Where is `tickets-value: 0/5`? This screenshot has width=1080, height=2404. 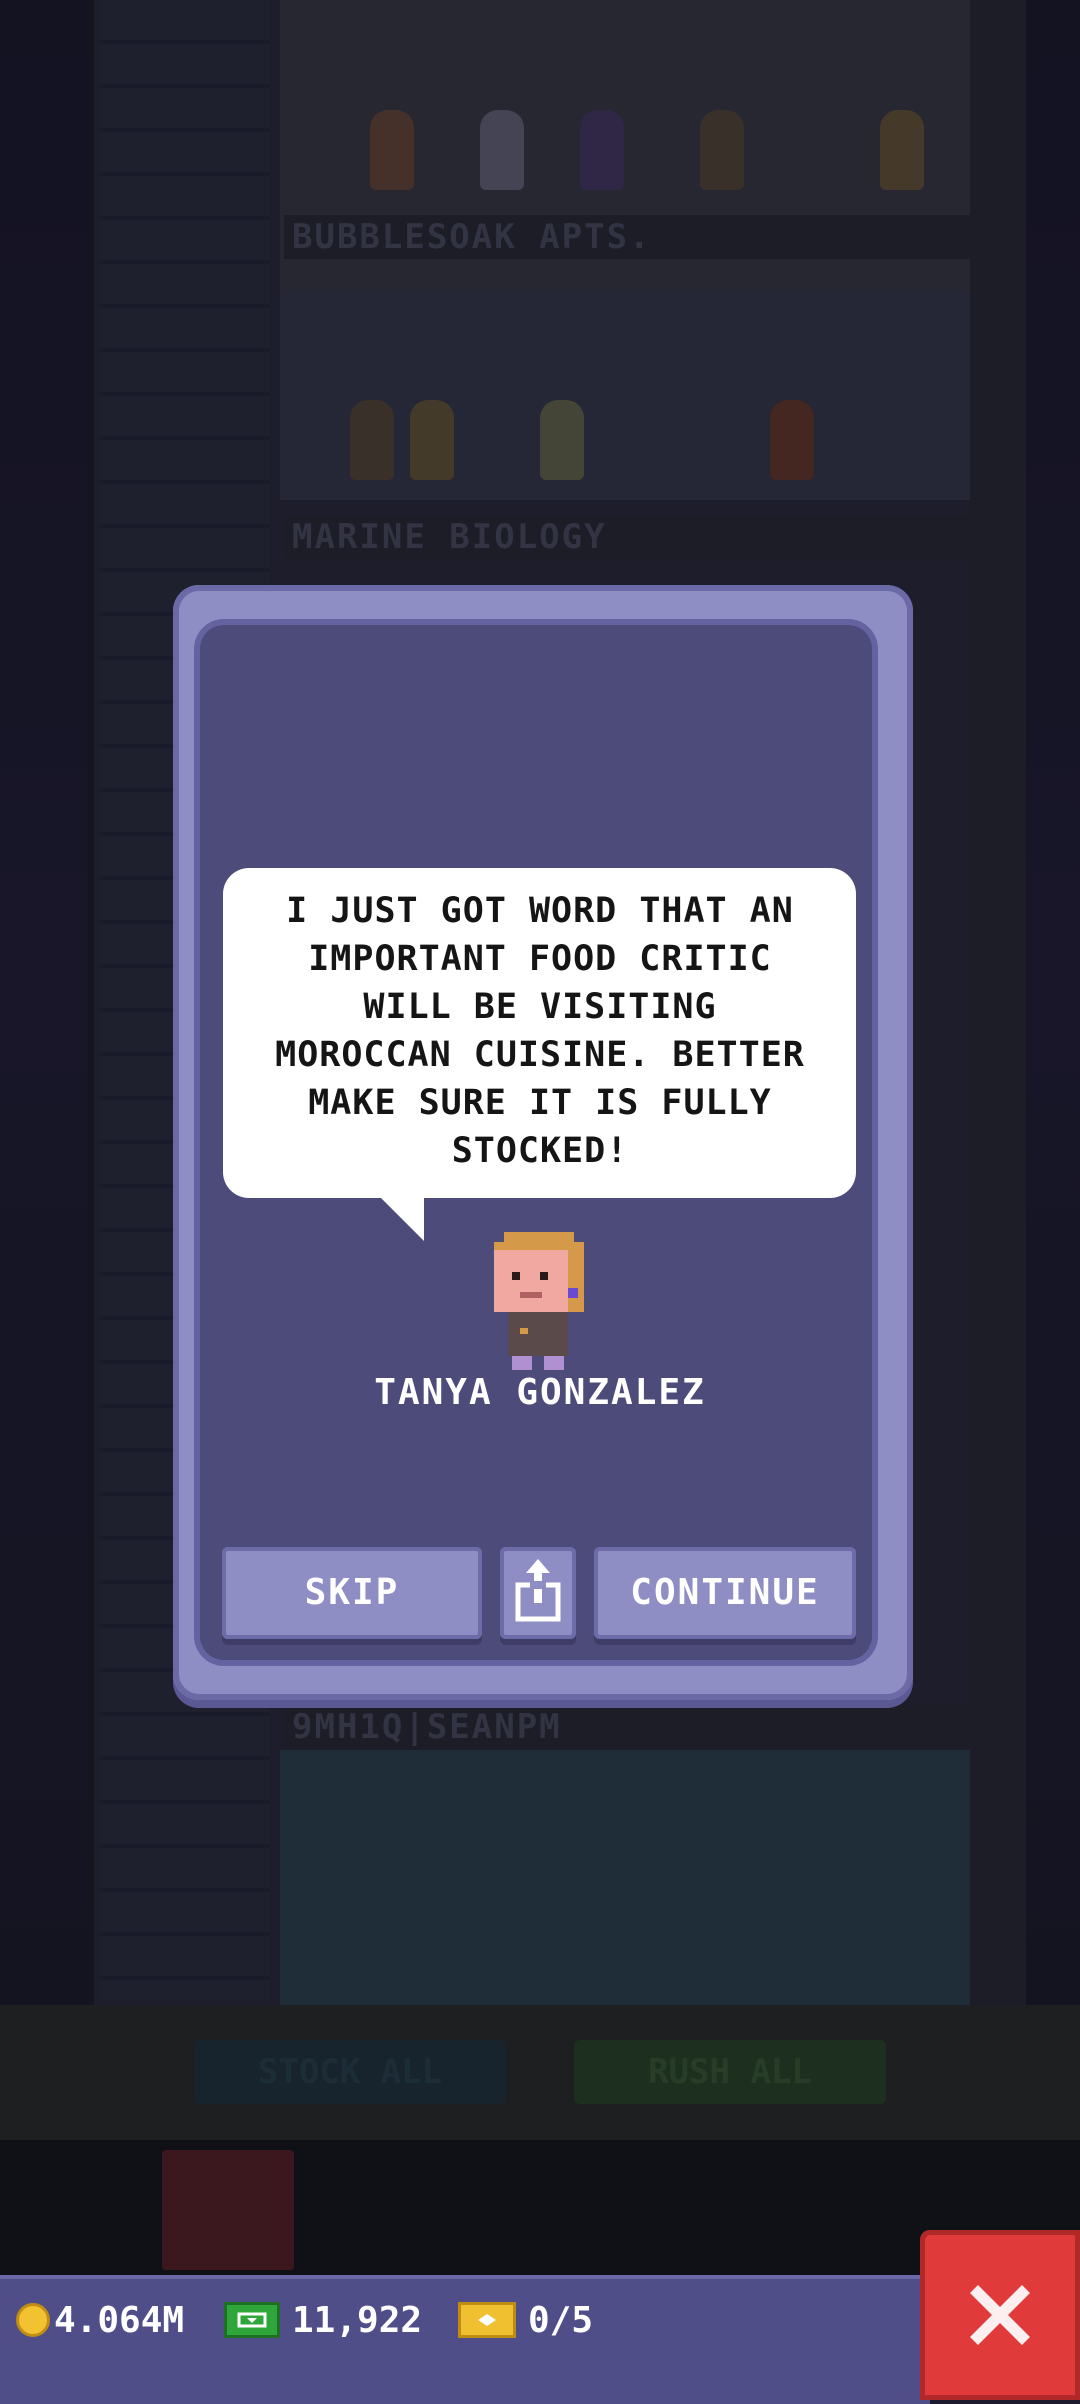 tickets-value: 0/5 is located at coordinates (561, 2320).